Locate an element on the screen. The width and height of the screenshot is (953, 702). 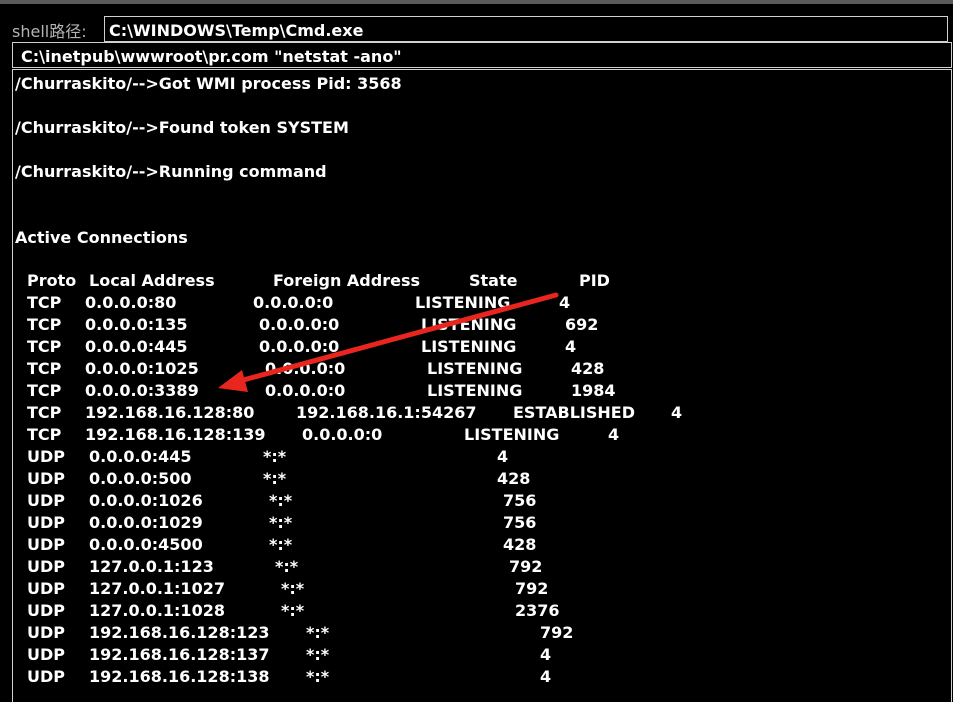
section-title: Active Connections is located at coordinates (101, 237).